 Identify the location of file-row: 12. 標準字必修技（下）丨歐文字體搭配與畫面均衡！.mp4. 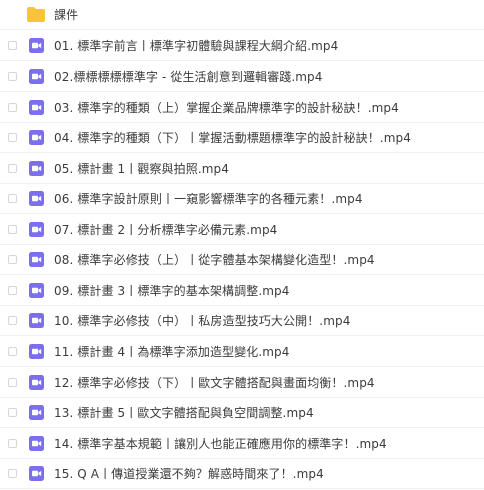
(242, 383).